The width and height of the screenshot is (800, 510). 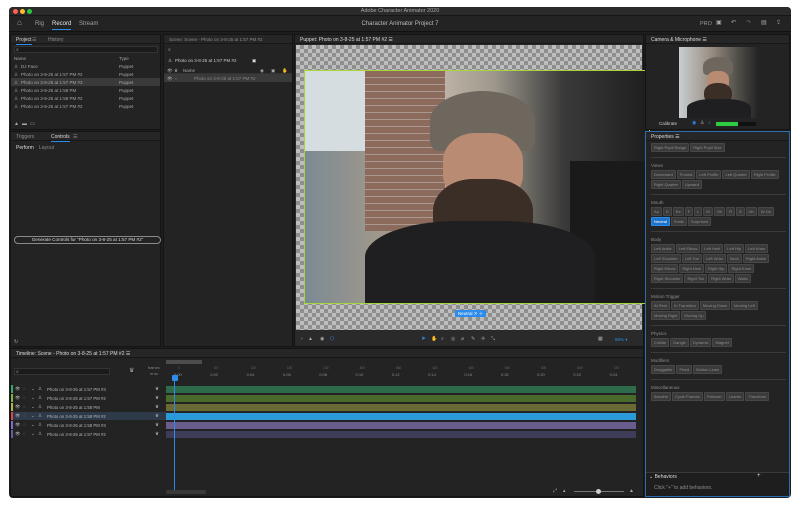 I want to click on tag-button: Left Ankle, so click(x=663, y=248).